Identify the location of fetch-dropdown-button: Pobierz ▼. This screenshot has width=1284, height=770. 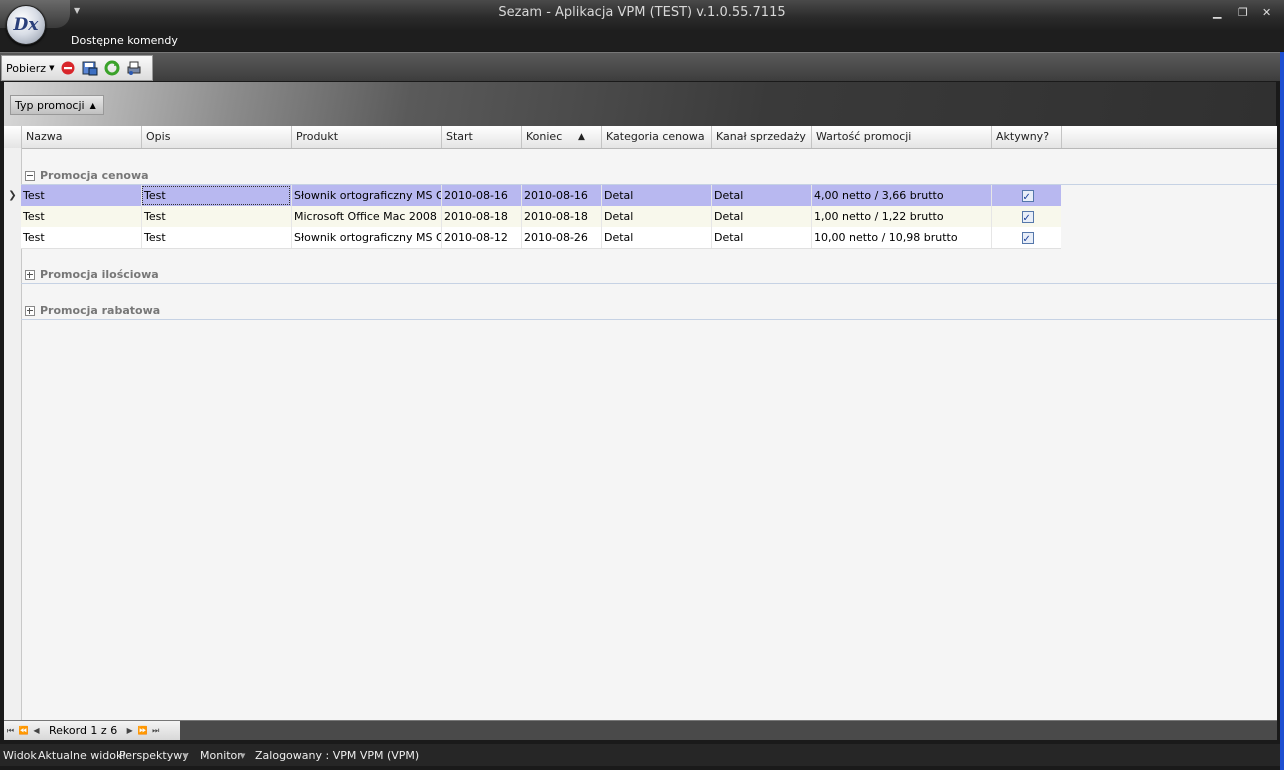
(30, 68).